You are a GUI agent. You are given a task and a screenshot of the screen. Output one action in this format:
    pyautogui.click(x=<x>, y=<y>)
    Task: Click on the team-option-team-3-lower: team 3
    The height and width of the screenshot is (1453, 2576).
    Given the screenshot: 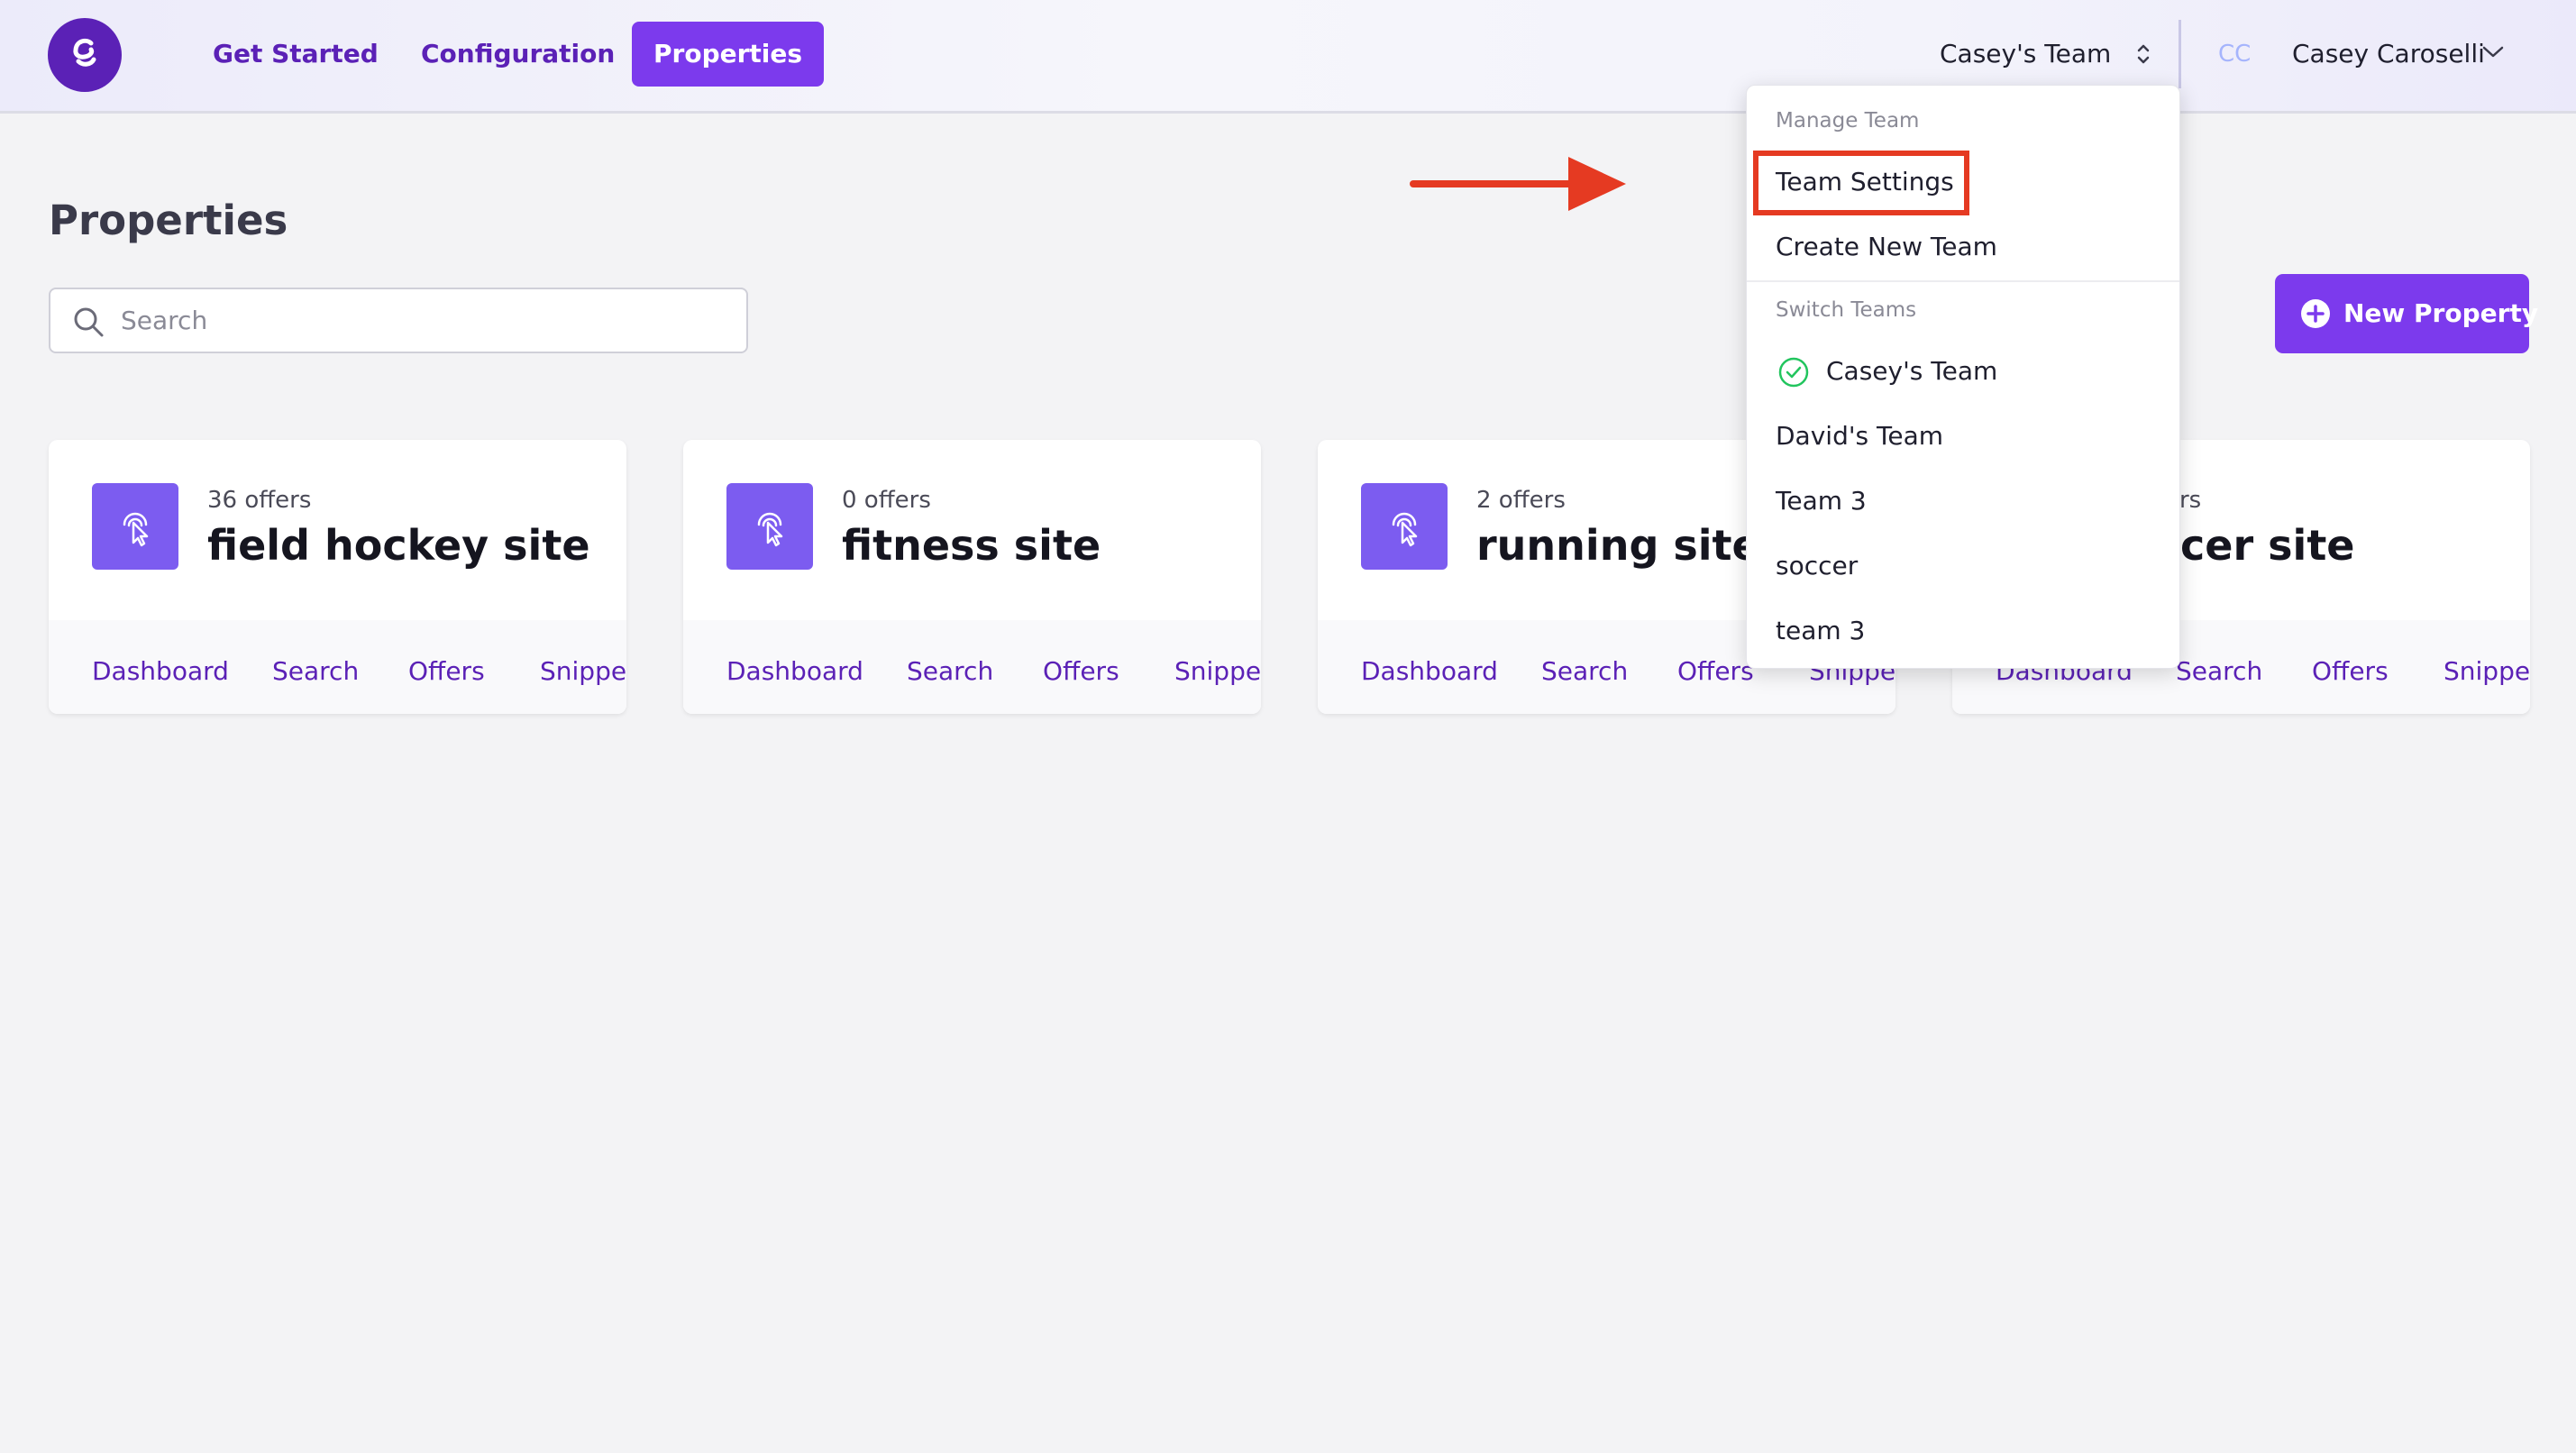 What is the action you would take?
    pyautogui.click(x=1820, y=630)
    